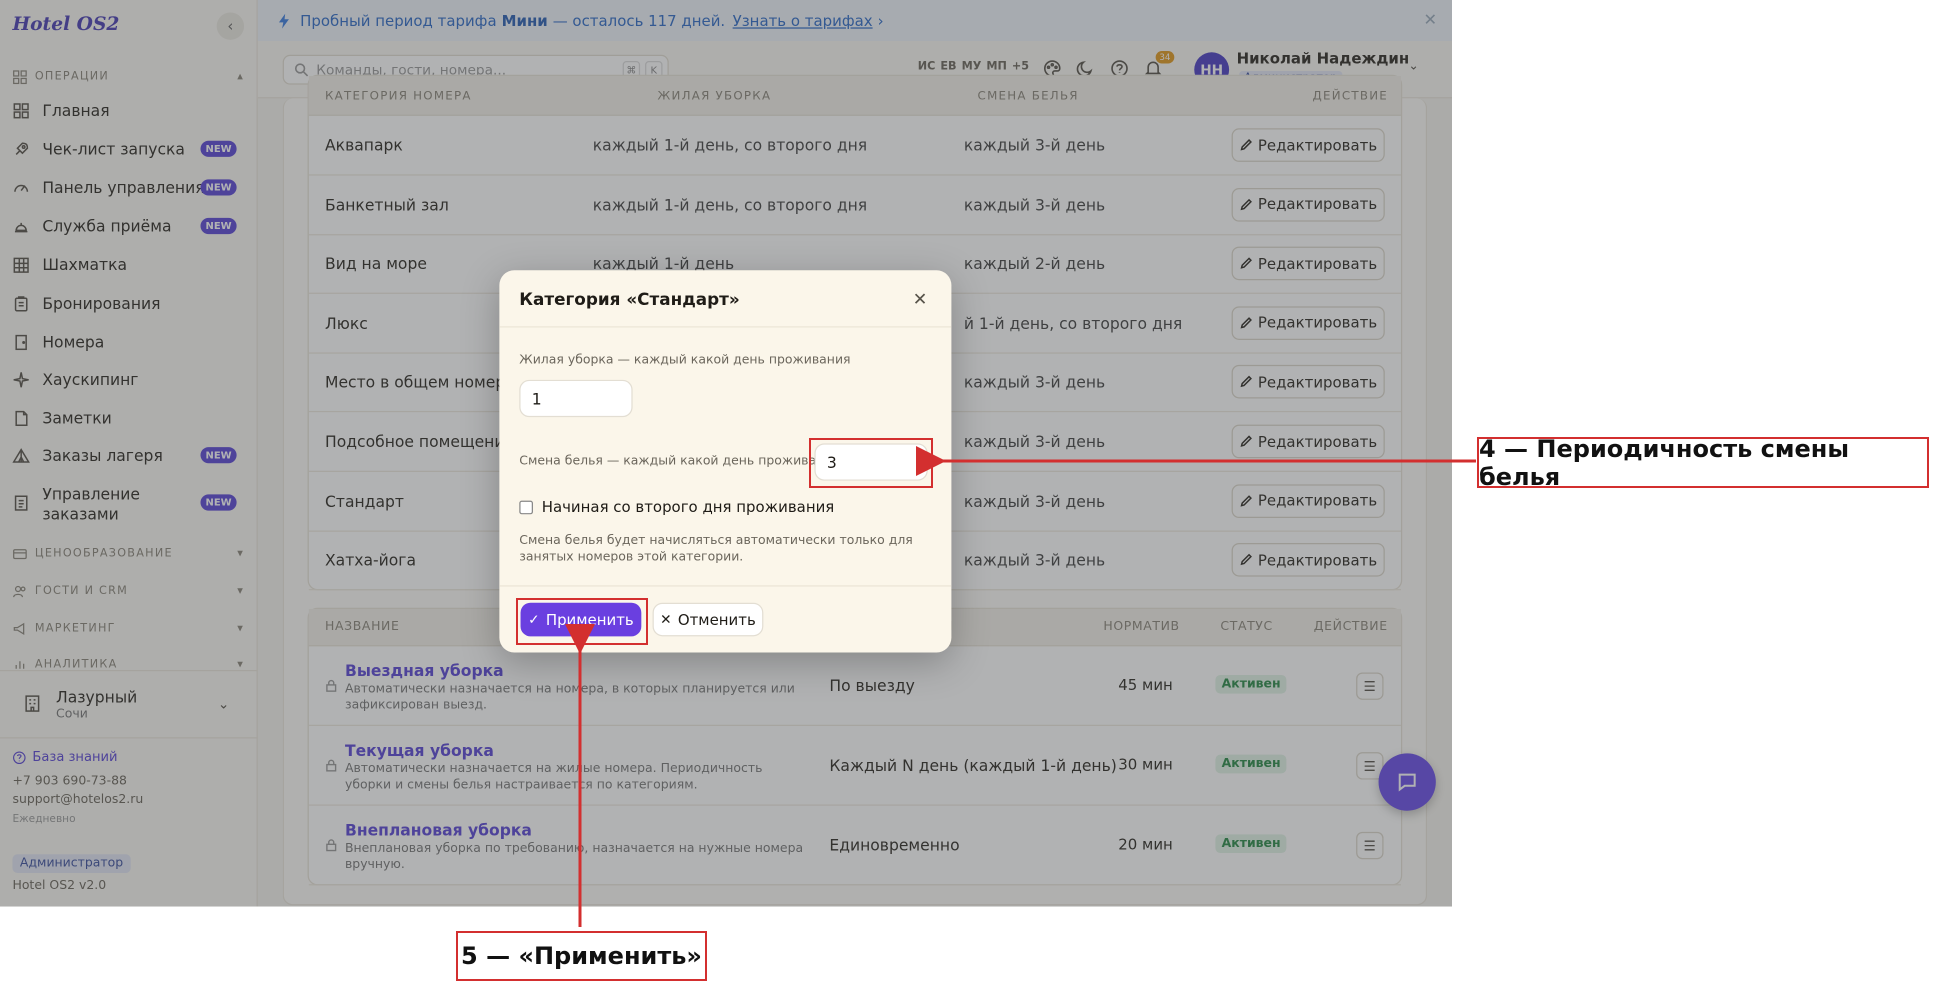 Image resolution: width=1937 pixels, height=997 pixels. Describe the element at coordinates (576, 398) in the screenshot. I see `cleaning-interval-input: 1` at that location.